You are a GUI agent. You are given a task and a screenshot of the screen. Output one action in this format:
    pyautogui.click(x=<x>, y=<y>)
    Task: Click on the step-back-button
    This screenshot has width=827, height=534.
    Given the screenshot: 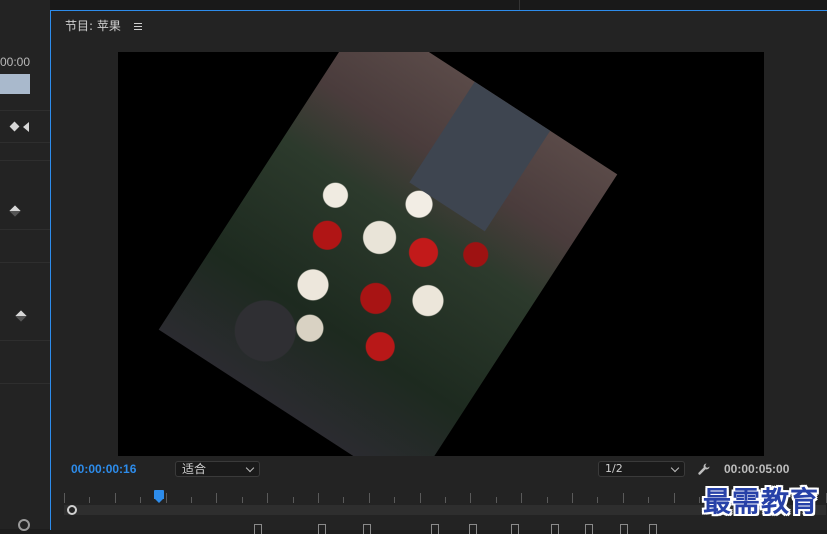 What is the action you would take?
    pyautogui.click(x=435, y=529)
    